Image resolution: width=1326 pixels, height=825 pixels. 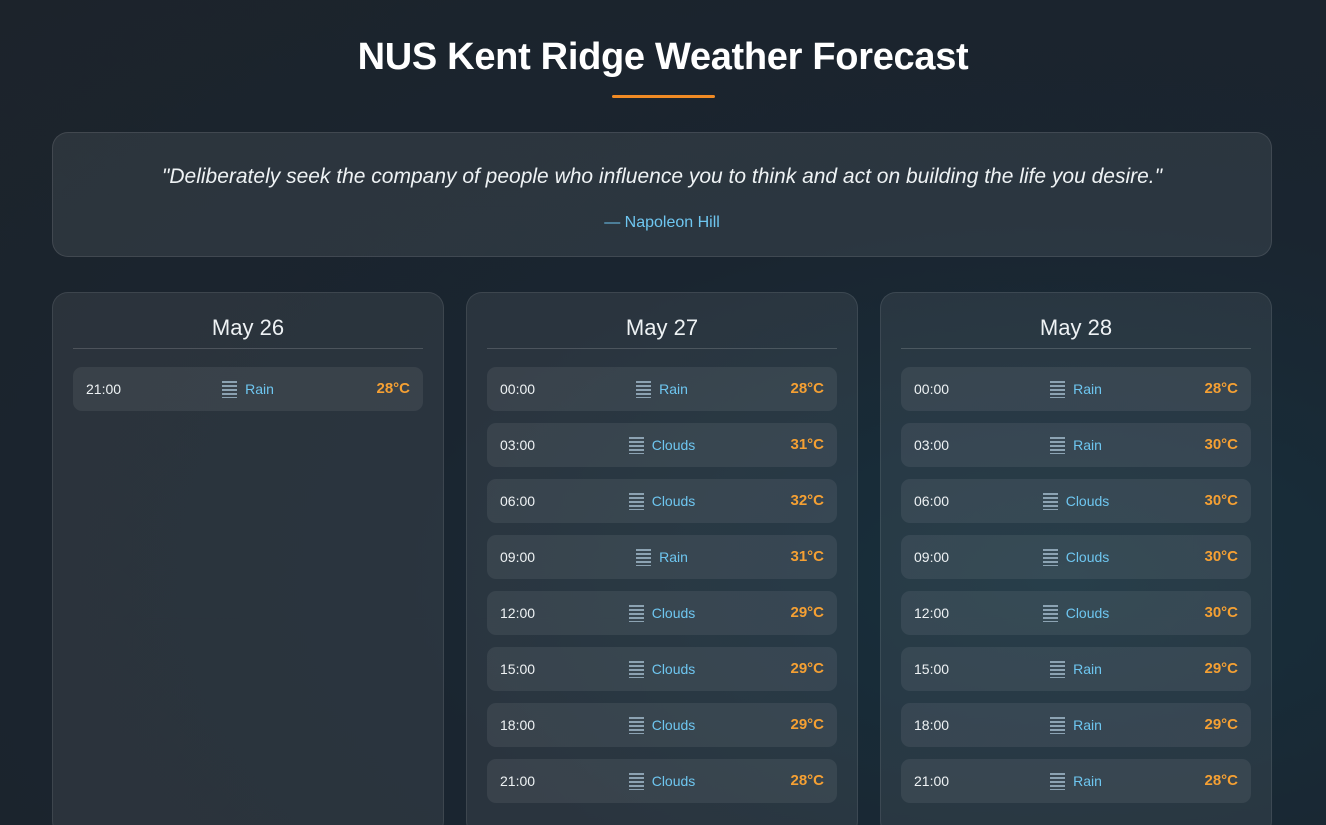 I want to click on forecast-slot: 09:00 Rain 31°C, so click(x=662, y=557).